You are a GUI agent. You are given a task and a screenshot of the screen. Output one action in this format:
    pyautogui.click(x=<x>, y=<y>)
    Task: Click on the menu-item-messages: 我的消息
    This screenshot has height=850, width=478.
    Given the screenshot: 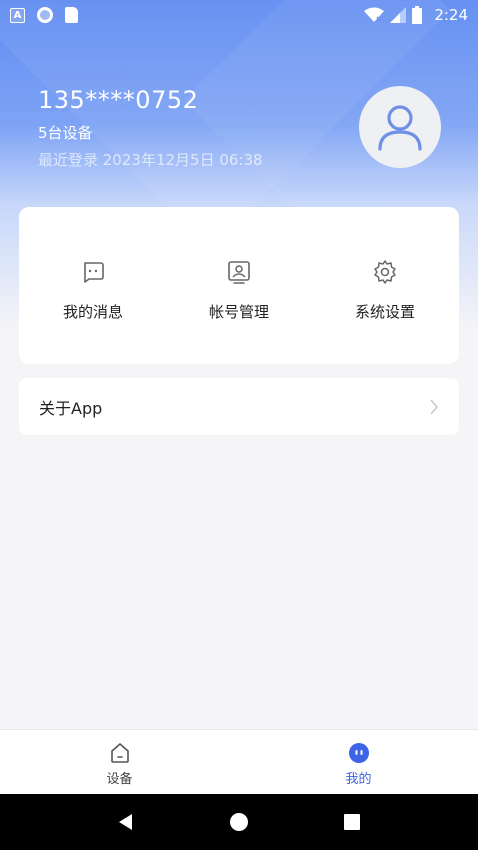 What is the action you would take?
    pyautogui.click(x=93, y=285)
    